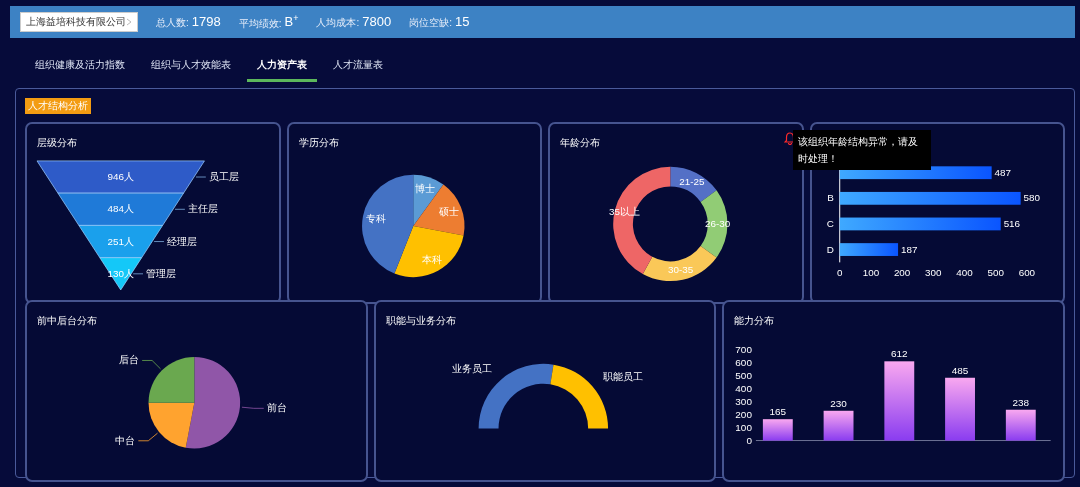 This screenshot has height=487, width=1080. I want to click on slice-label: 本科, so click(431, 259).